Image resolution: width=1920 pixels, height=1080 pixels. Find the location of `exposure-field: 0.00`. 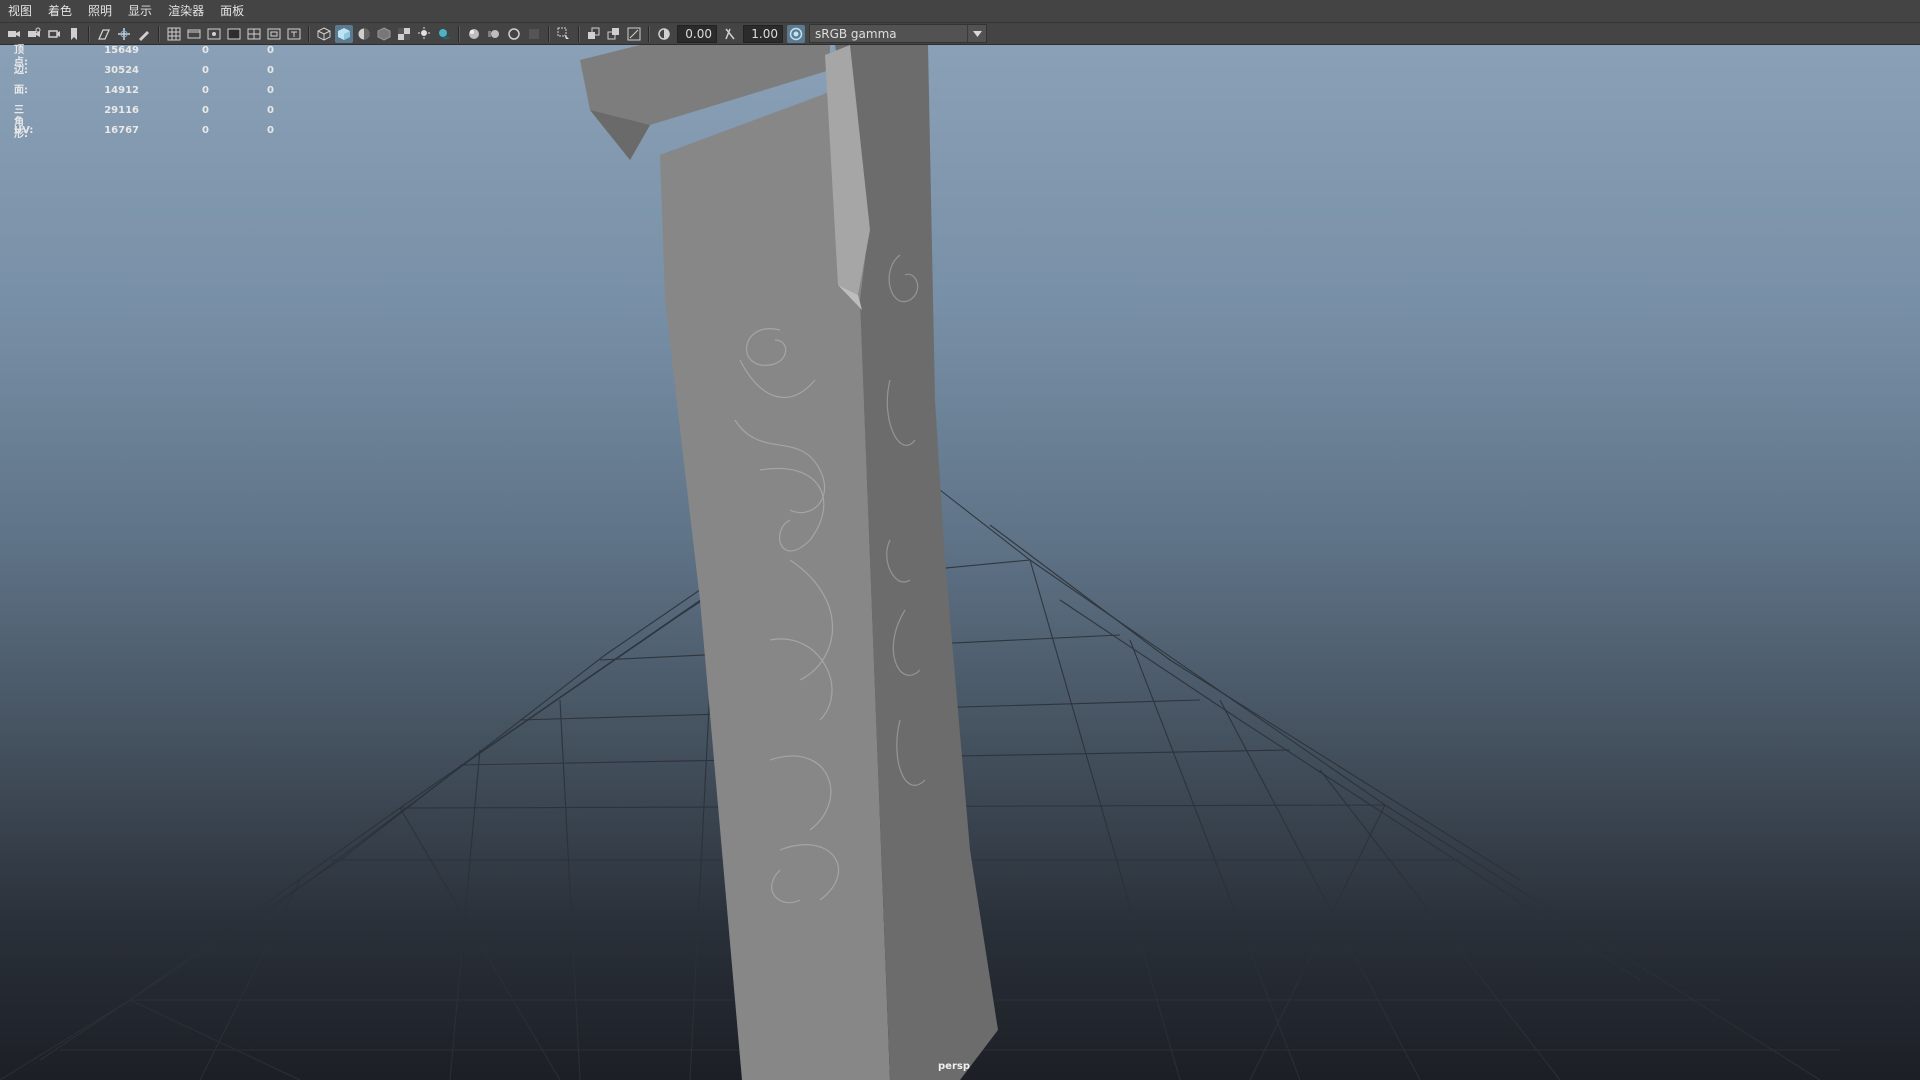

exposure-field: 0.00 is located at coordinates (697, 33).